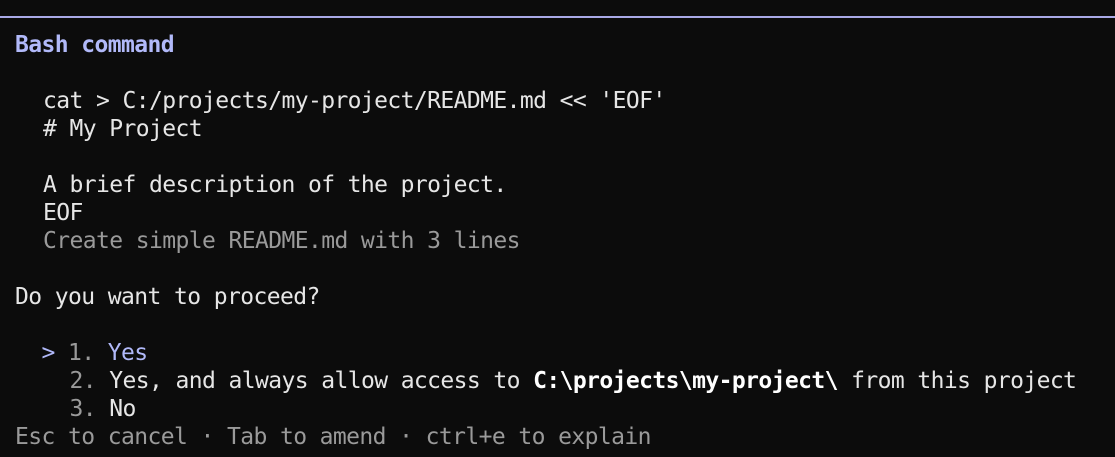  Describe the element at coordinates (275, 185) in the screenshot. I see `command-line: A brief description of the project.` at that location.